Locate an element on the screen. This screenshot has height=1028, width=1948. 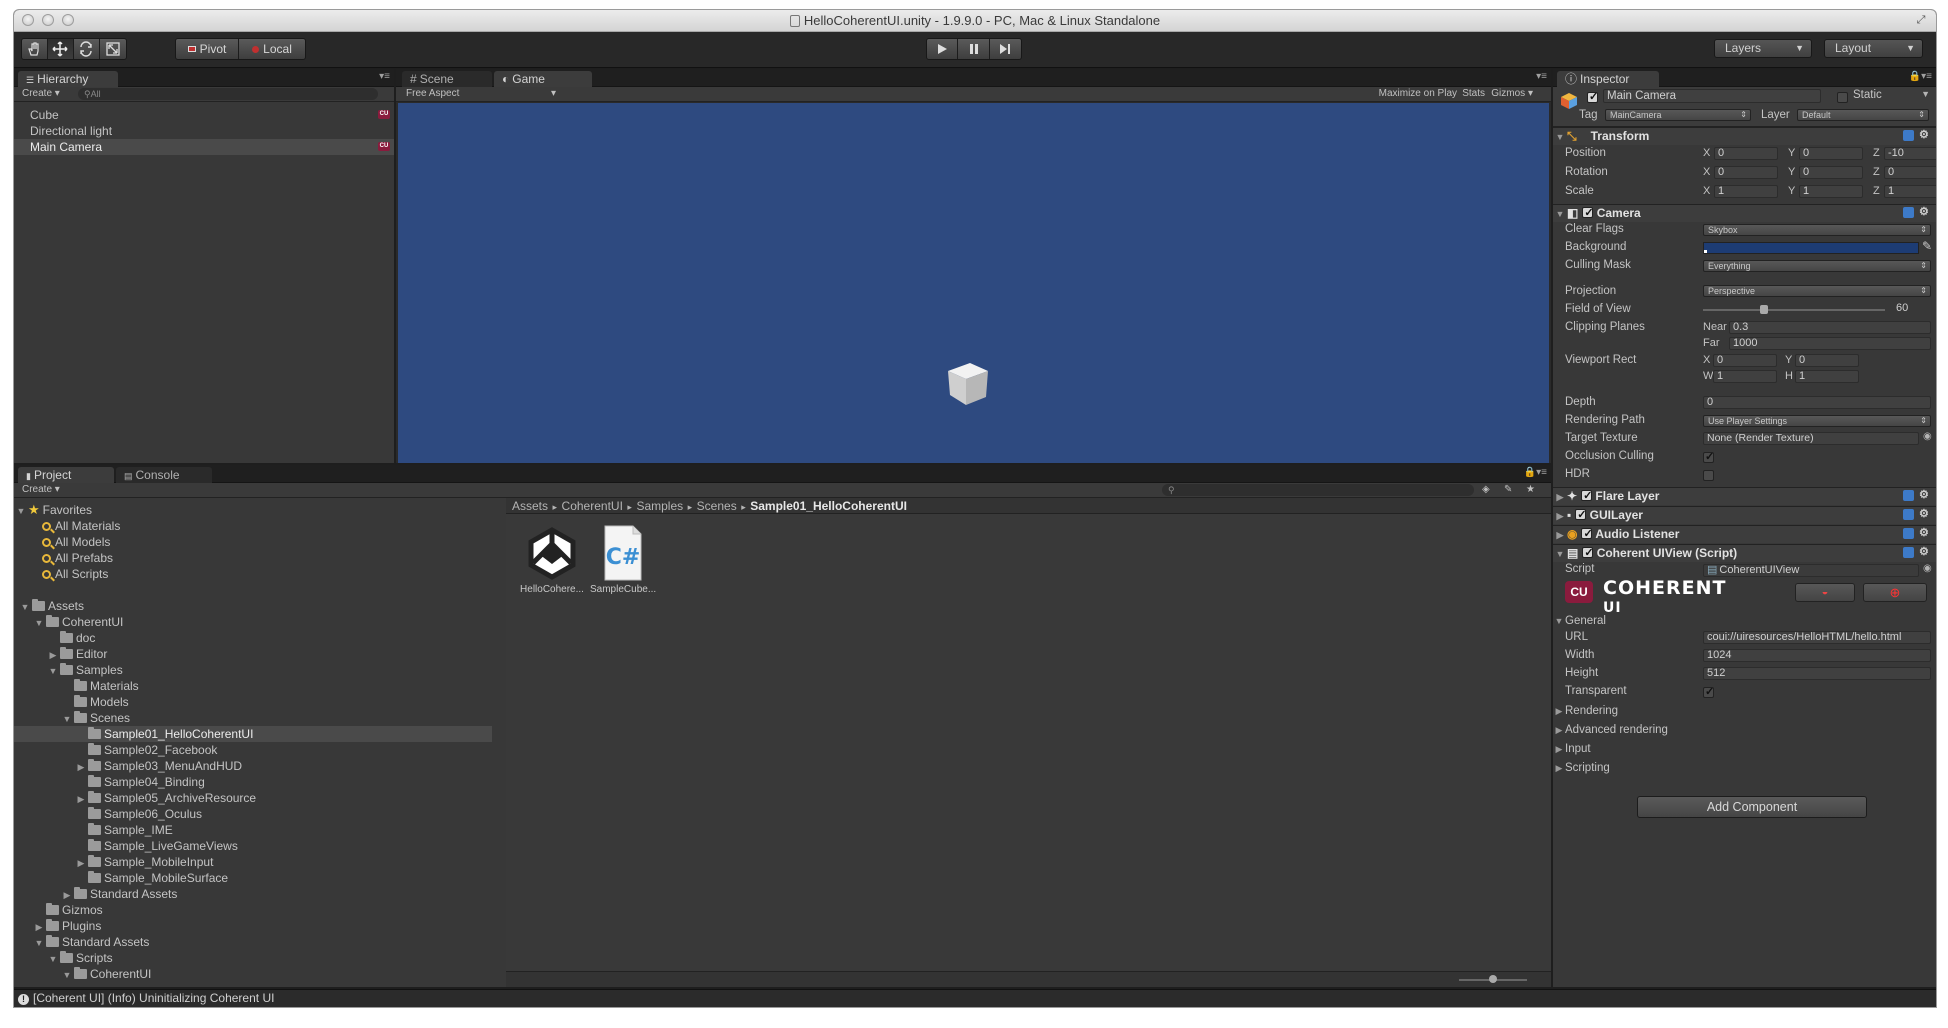
coherent-help-button: ⊕ is located at coordinates (1895, 592).